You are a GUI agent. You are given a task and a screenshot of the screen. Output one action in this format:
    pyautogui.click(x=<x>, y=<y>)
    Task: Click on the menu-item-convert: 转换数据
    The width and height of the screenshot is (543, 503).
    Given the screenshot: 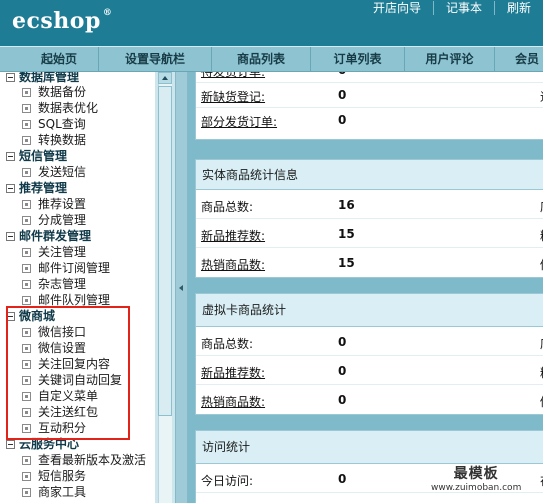 What is the action you would take?
    pyautogui.click(x=54, y=140)
    